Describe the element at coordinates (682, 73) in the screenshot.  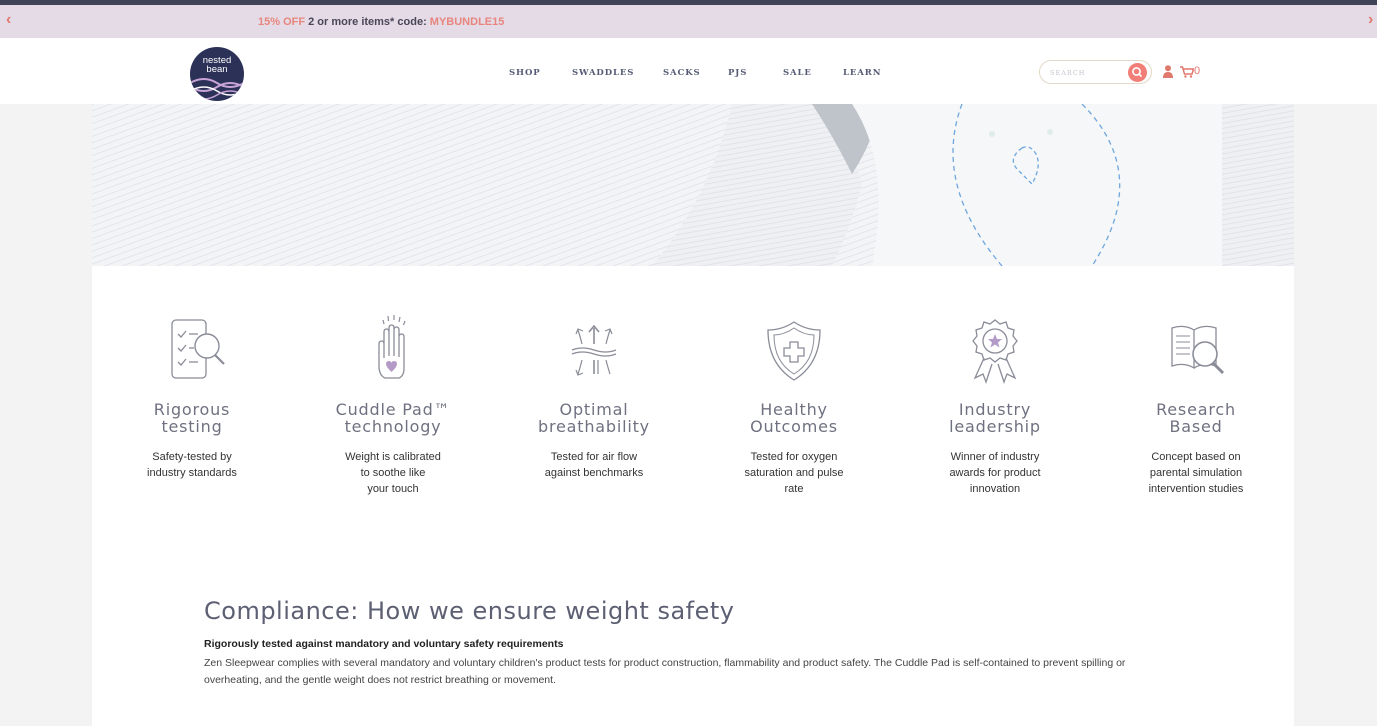
I see `nav-sacks: SACKS` at that location.